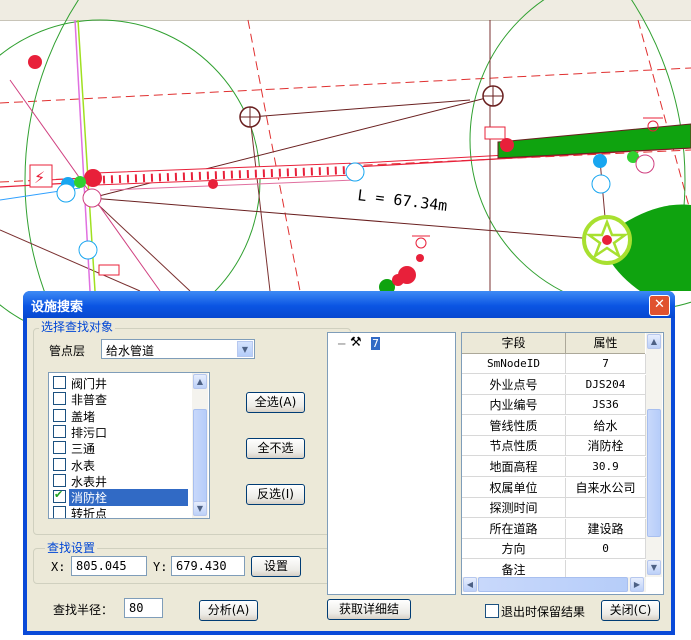 This screenshot has height=640, width=691. Describe the element at coordinates (659, 305) in the screenshot. I see `close-icon: ✕` at that location.